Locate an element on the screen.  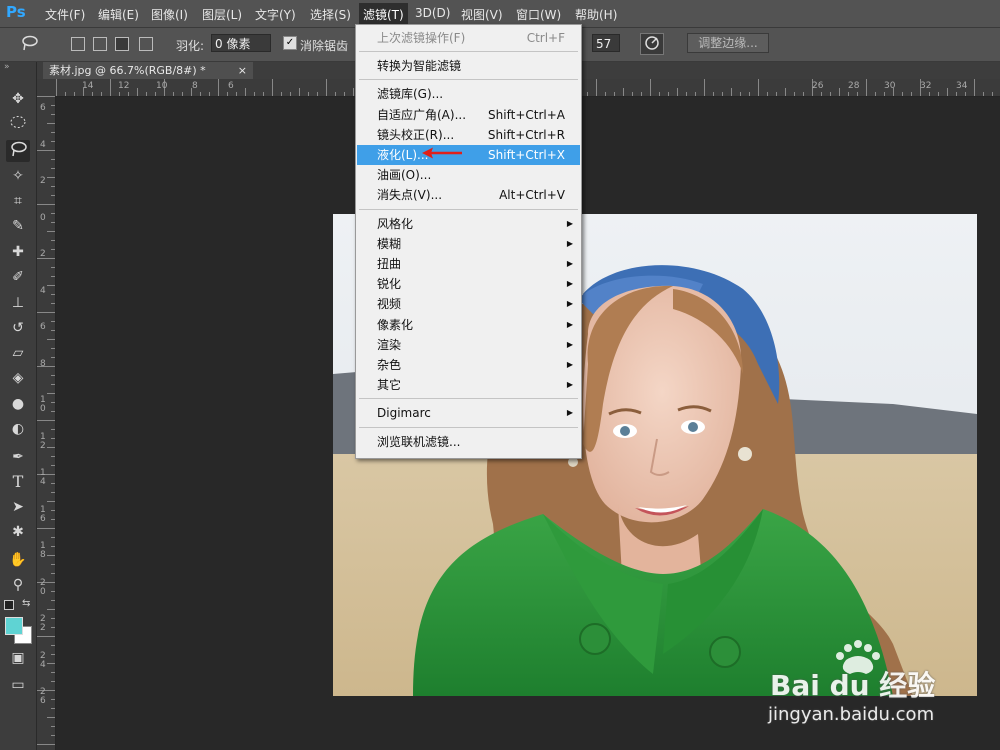
menu-10: 帮助(H) is located at coordinates (596, 14).